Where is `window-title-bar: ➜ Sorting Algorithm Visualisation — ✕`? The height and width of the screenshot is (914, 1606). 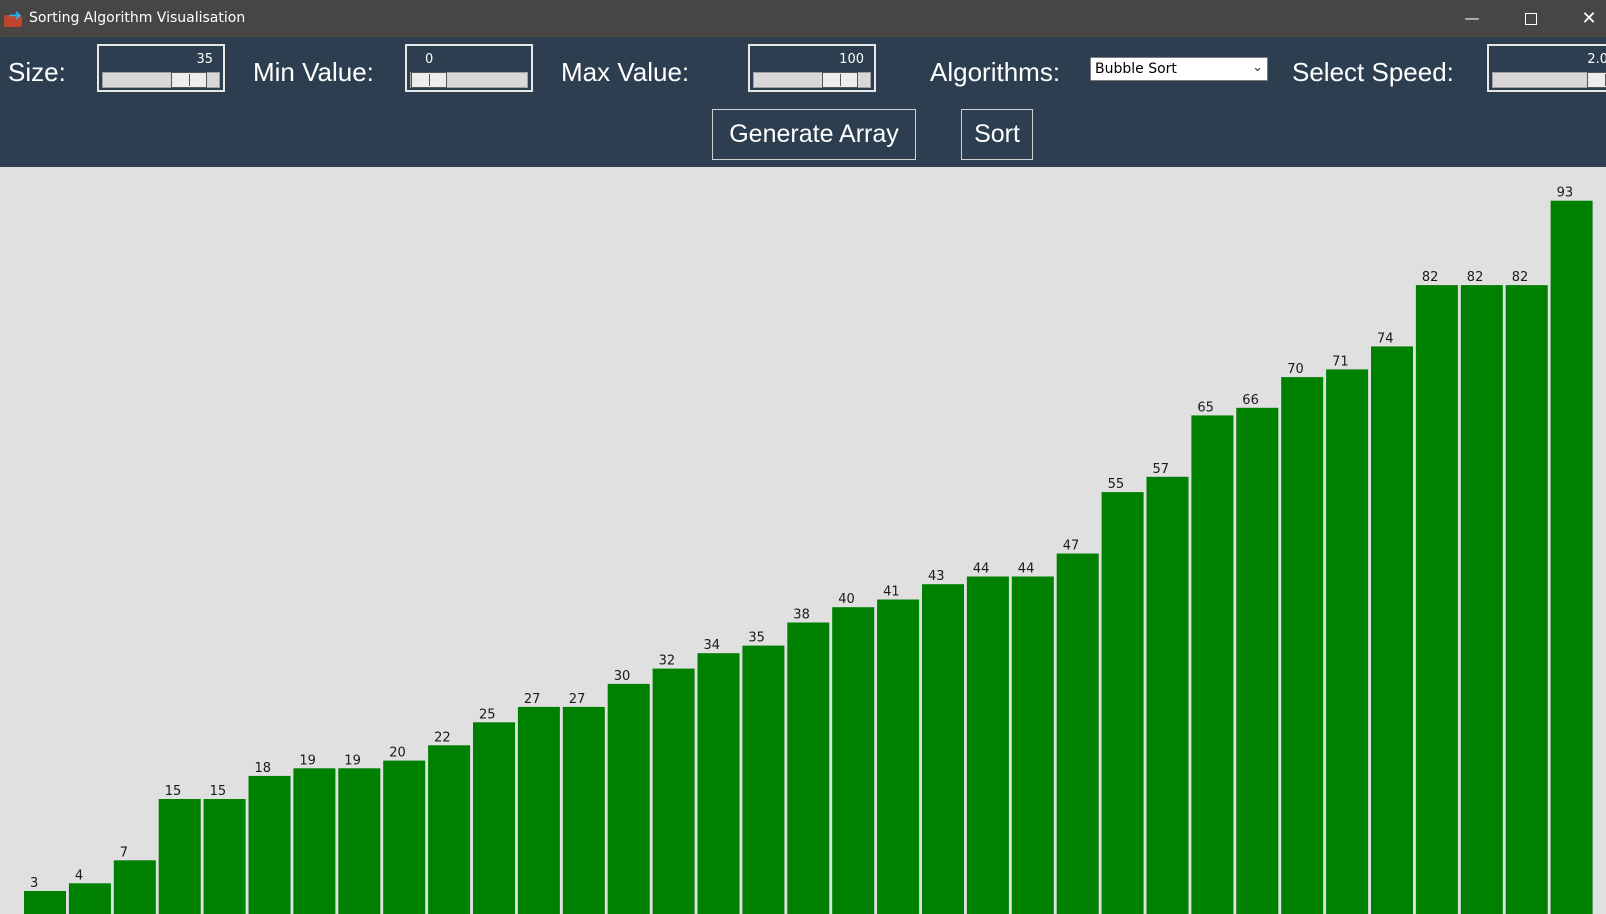 window-title-bar: ➜ Sorting Algorithm Visualisation — ✕ is located at coordinates (803, 18).